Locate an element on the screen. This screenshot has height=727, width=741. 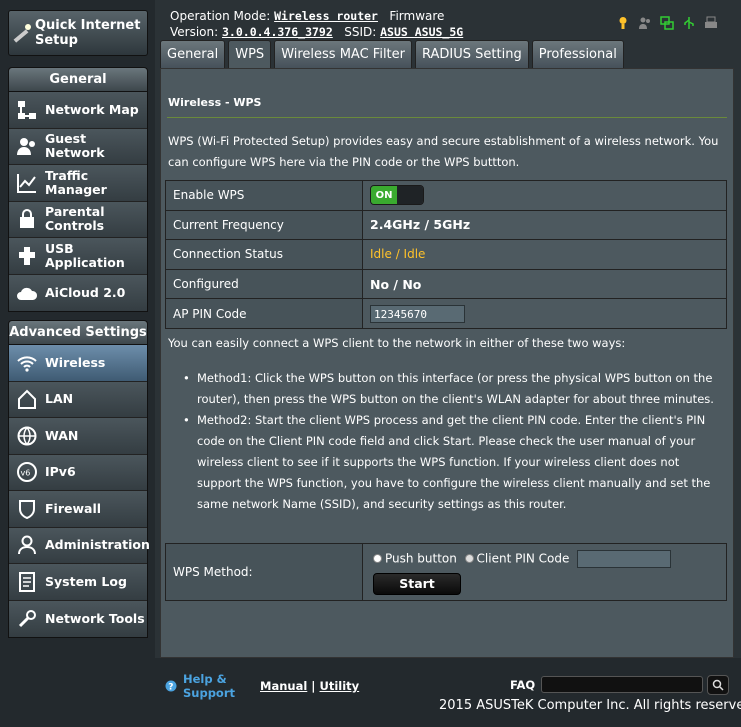
search-icon is located at coordinates (718, 685).